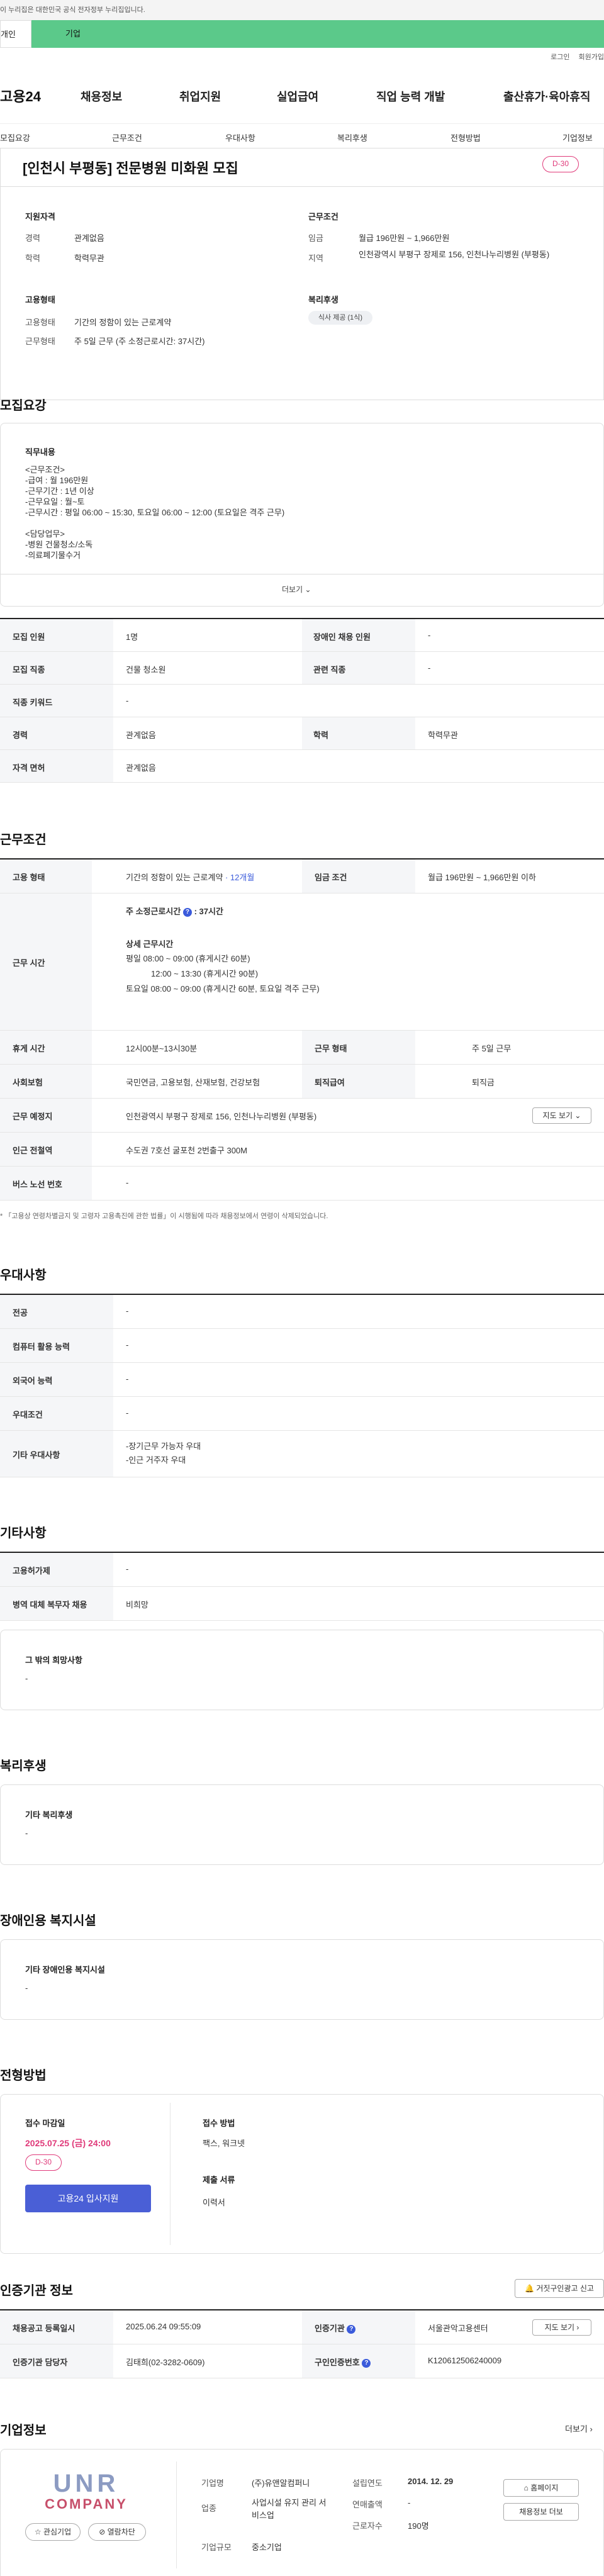 This screenshot has width=604, height=2576. What do you see at coordinates (240, 137) in the screenshot?
I see `snb-pref: 우대사항` at bounding box center [240, 137].